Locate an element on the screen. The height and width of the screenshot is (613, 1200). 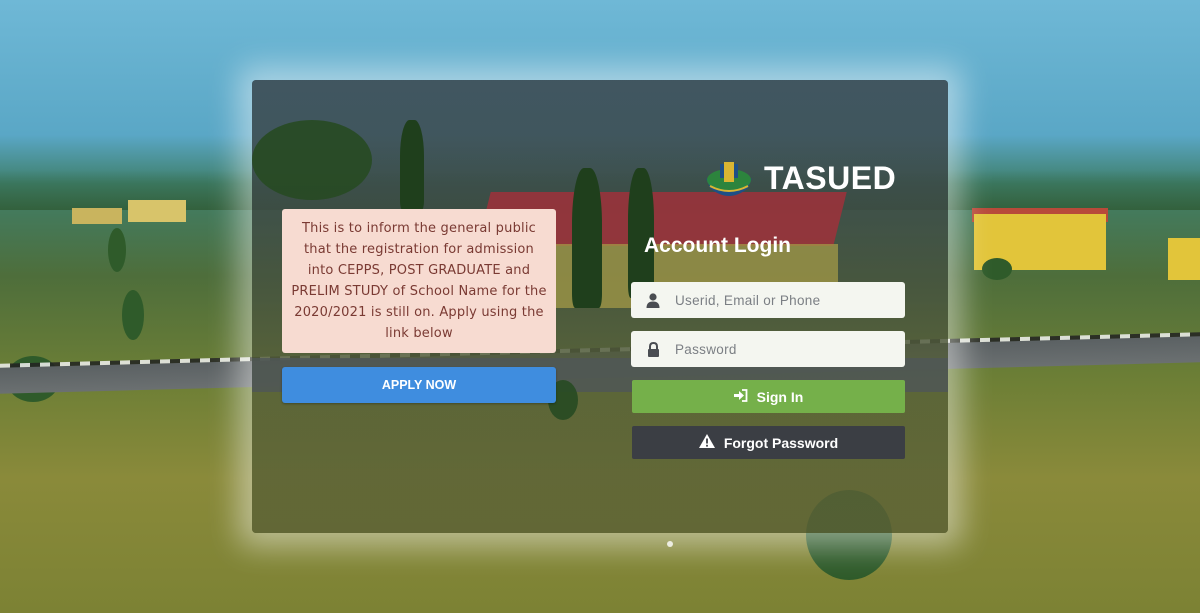
login-title: Account Login is located at coordinates (717, 245).